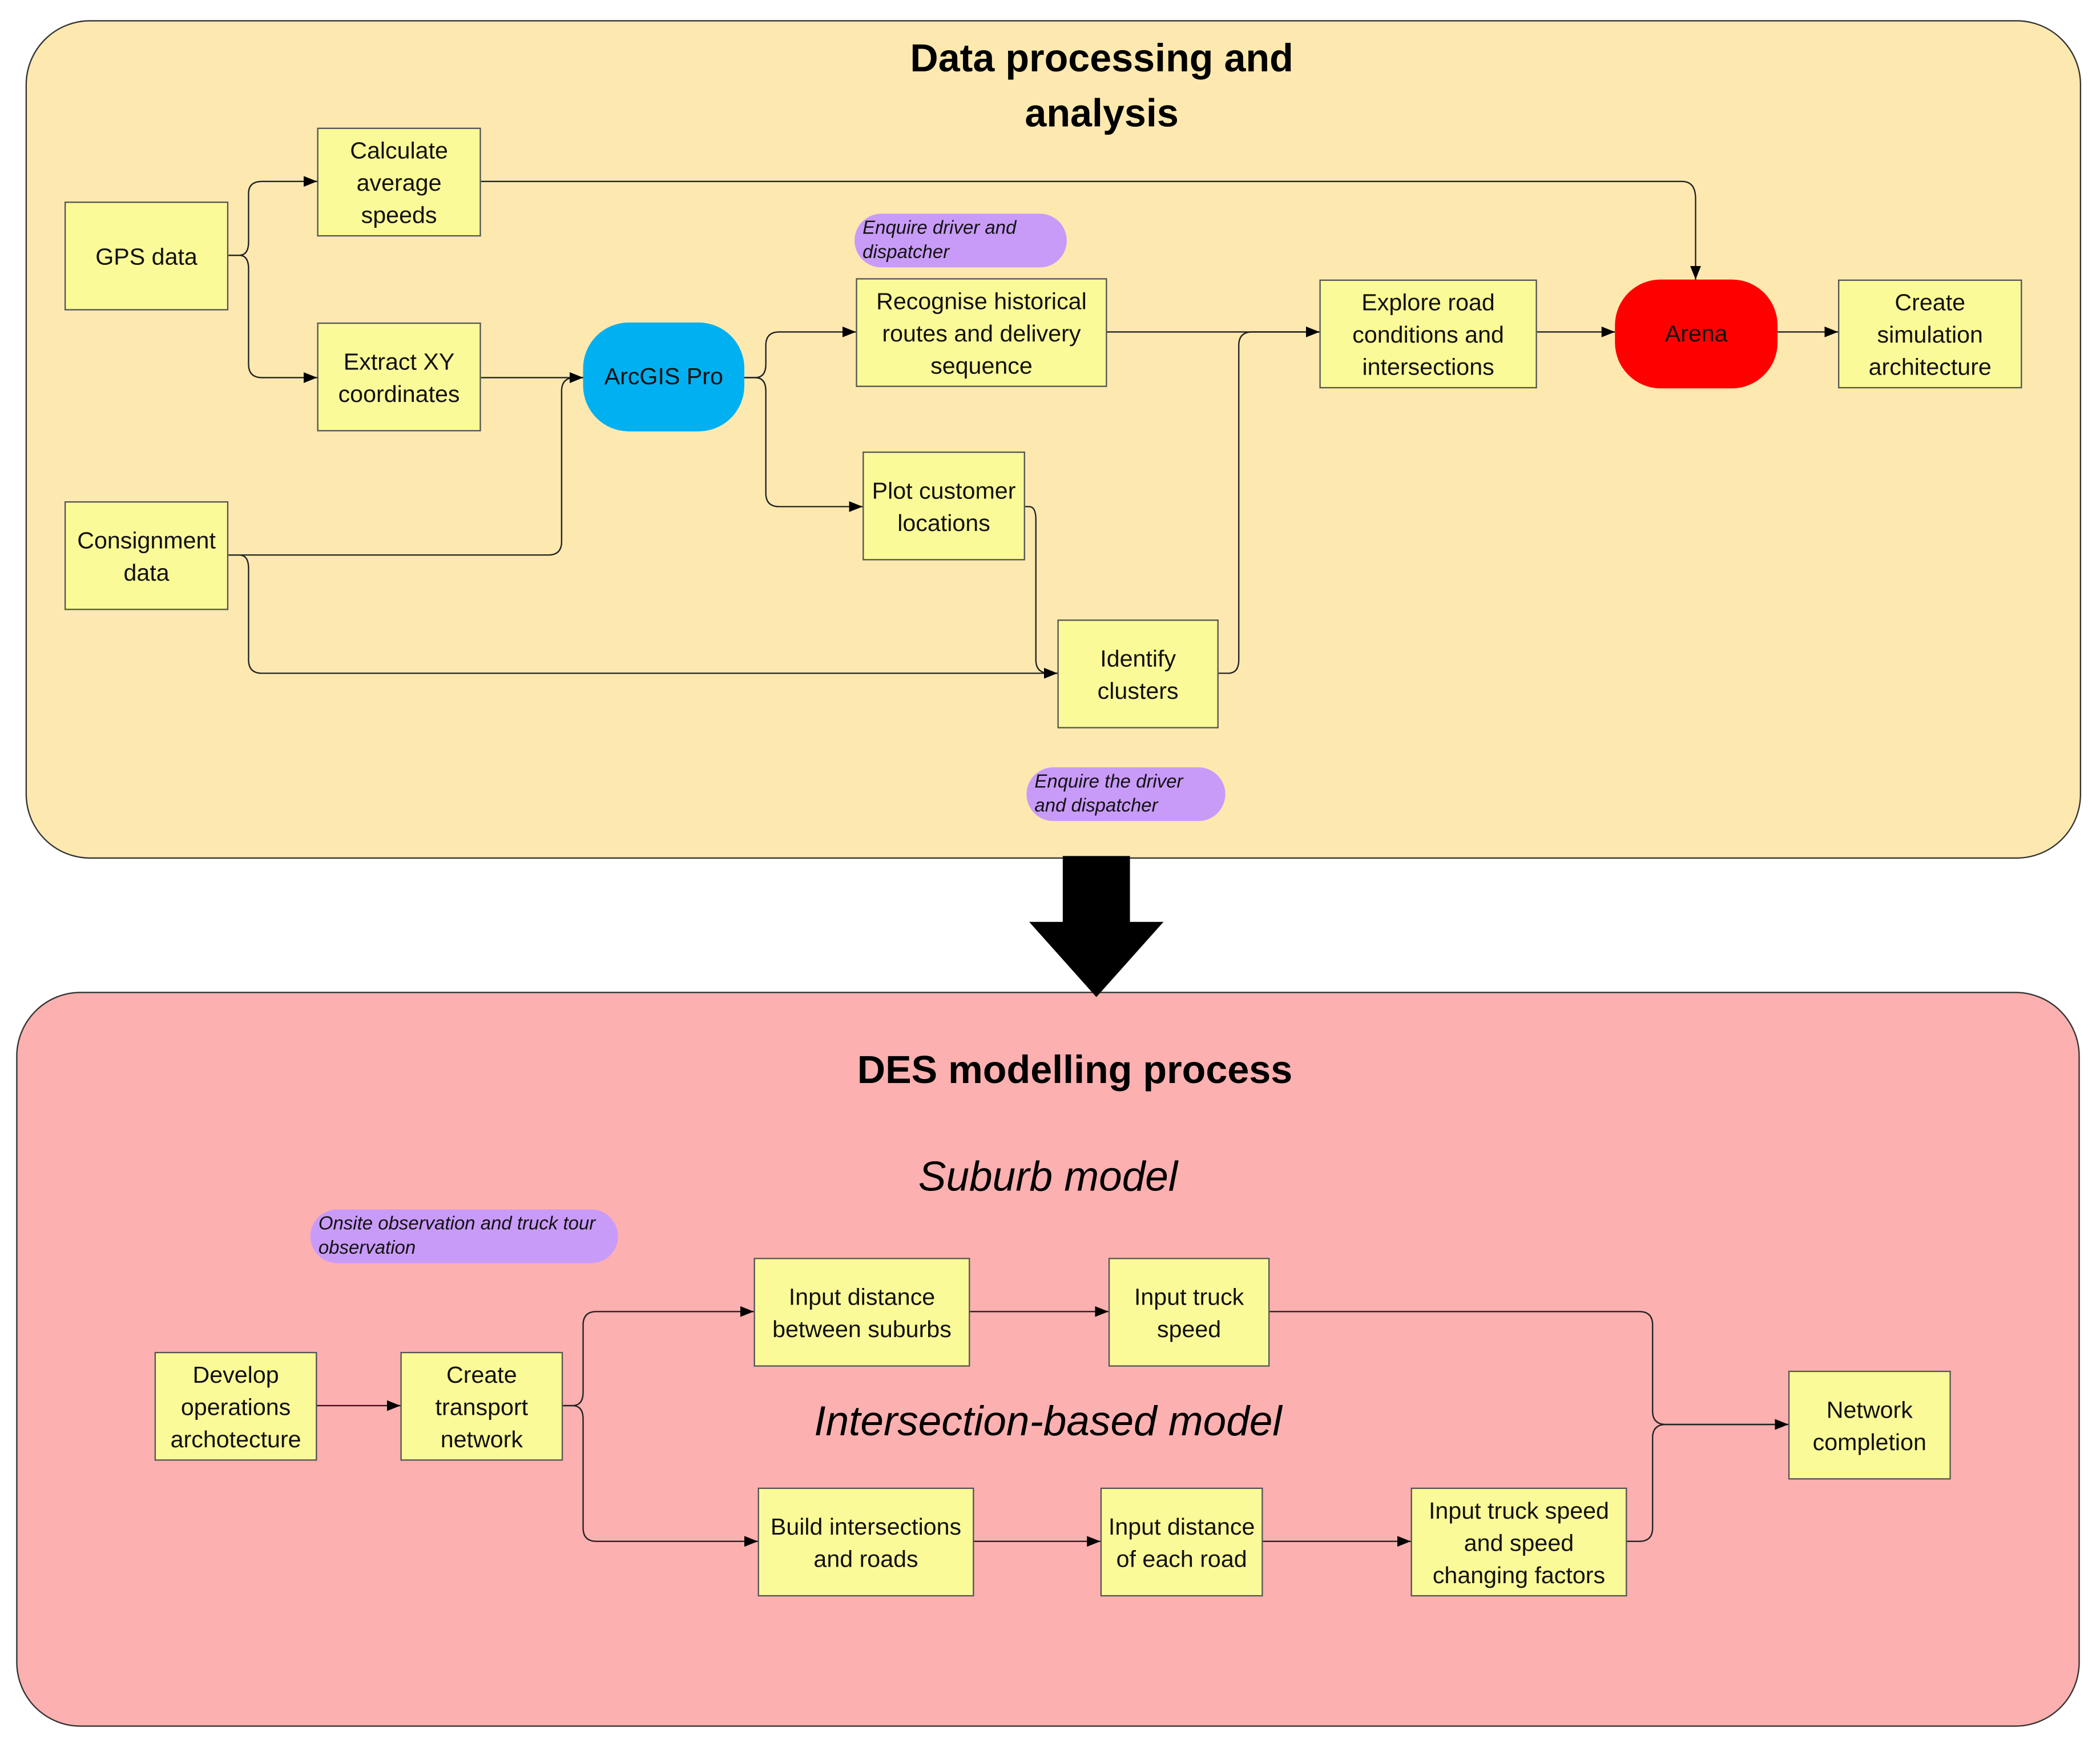 The height and width of the screenshot is (1739, 2100). What do you see at coordinates (1126, 794) in the screenshot?
I see `note-enquire-the-driver: Enquire the driver and dispatcher` at bounding box center [1126, 794].